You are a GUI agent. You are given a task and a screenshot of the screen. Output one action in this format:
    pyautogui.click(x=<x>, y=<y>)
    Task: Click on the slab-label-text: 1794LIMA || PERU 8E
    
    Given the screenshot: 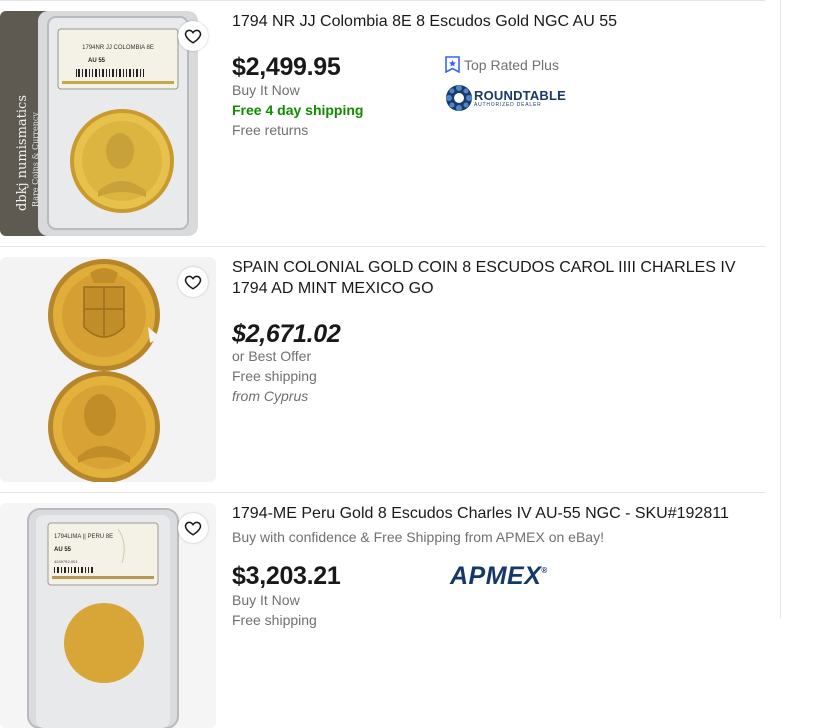 What is the action you would take?
    pyautogui.click(x=83, y=537)
    